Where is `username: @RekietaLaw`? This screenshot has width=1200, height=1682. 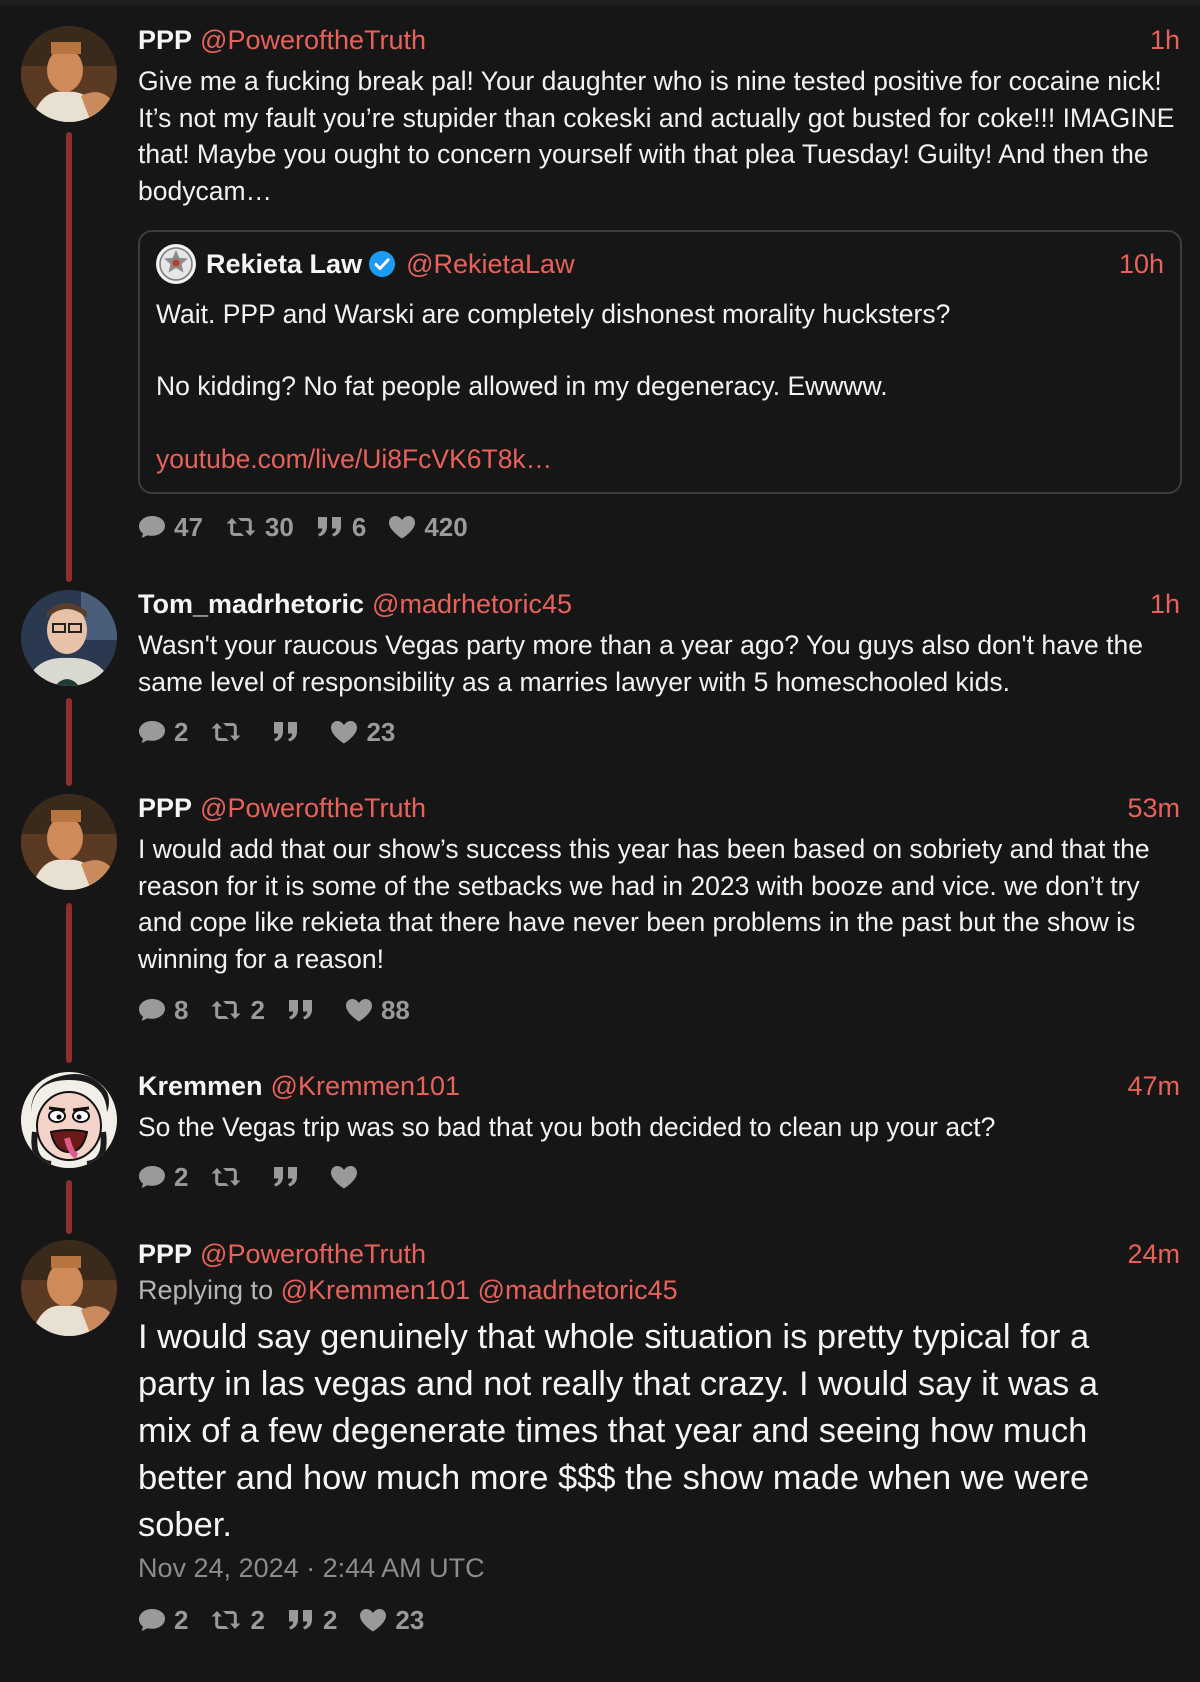
username: @RekietaLaw is located at coordinates (490, 264).